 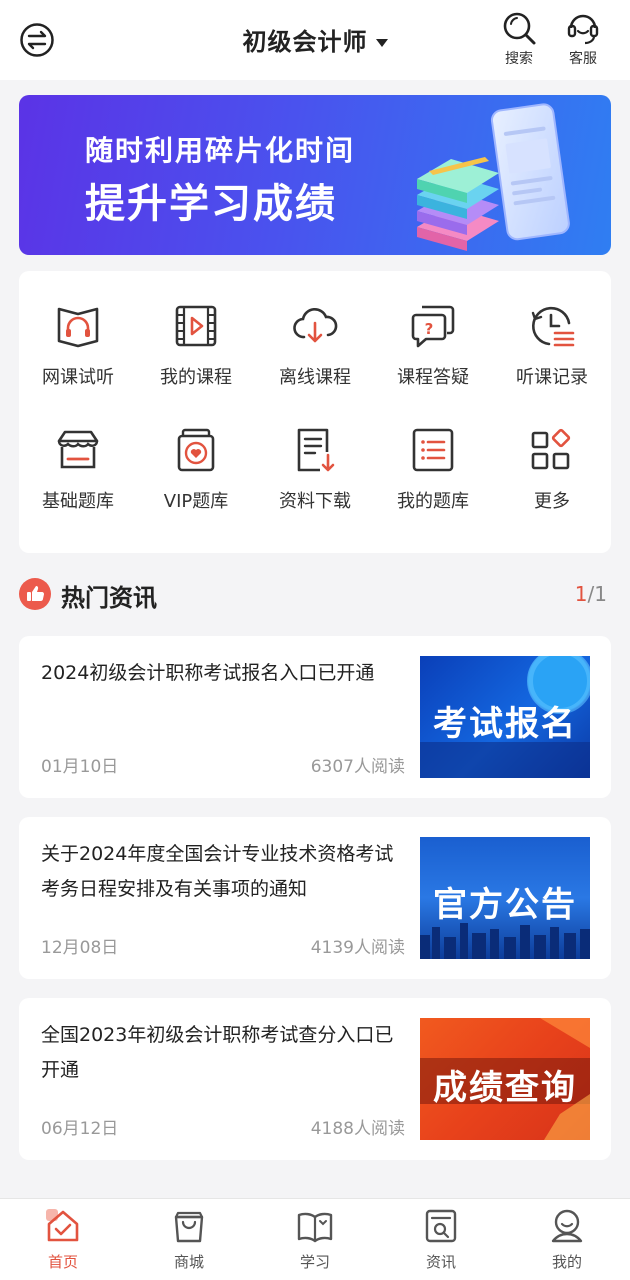 What do you see at coordinates (80, 1129) in the screenshot?
I see `news-date: 06月12日` at bounding box center [80, 1129].